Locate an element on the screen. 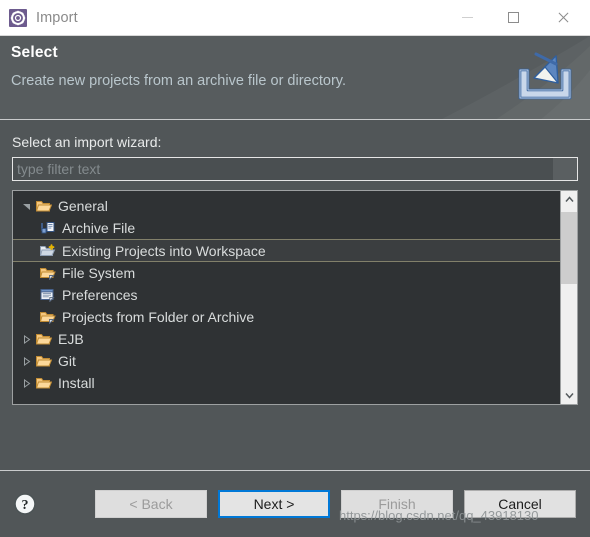 The image size is (590, 537). footer-buttons: < Back Next > Finish Cancel is located at coordinates (330, 504).